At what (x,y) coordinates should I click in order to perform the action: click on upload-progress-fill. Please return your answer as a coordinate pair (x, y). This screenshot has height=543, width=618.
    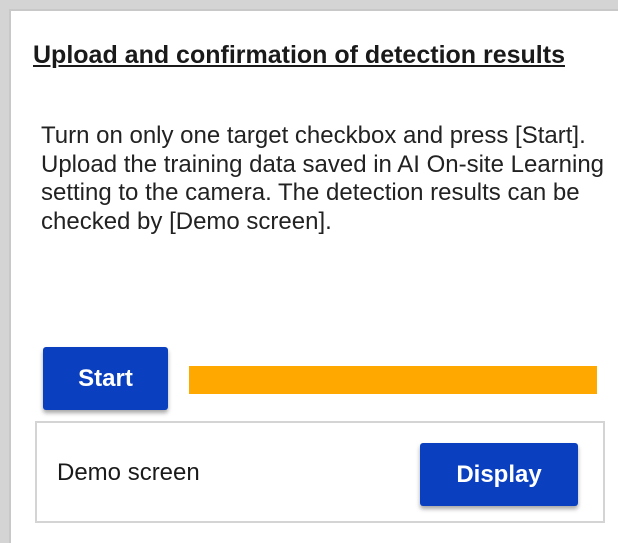
    Looking at the image, I should click on (393, 380).